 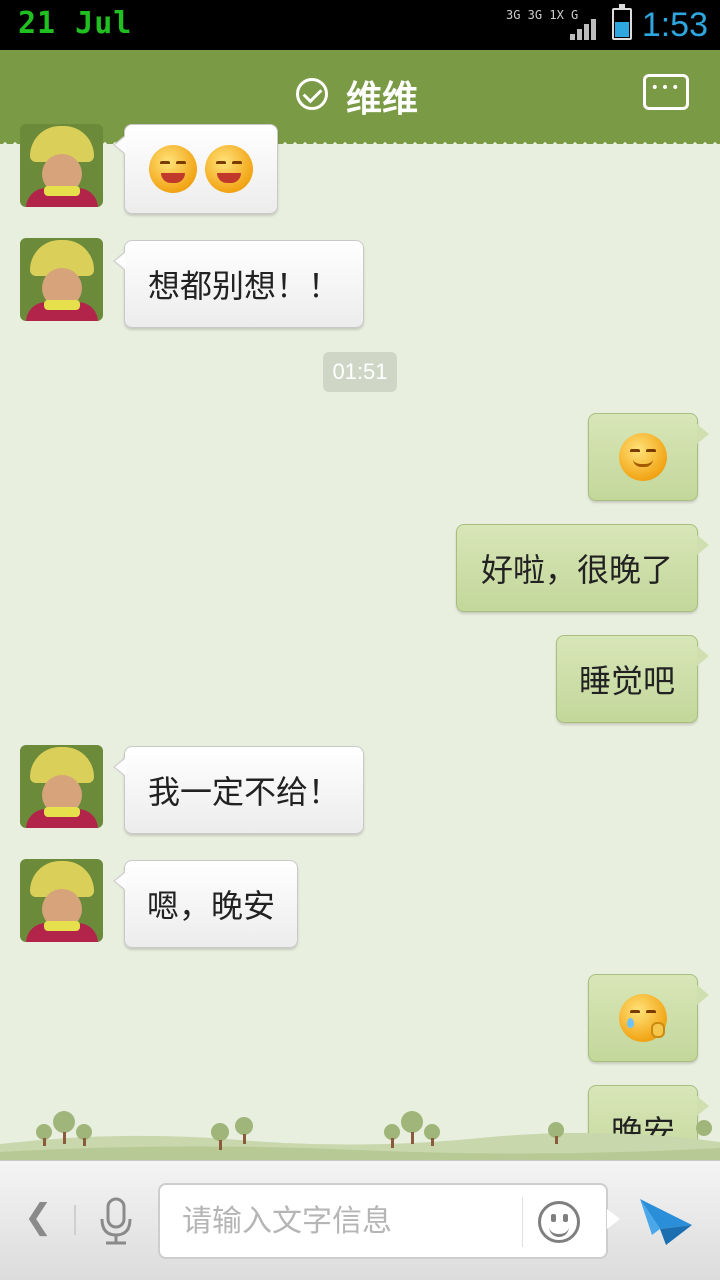 I want to click on message-bubble-outgoing: 睡觉吧, so click(x=632, y=679).